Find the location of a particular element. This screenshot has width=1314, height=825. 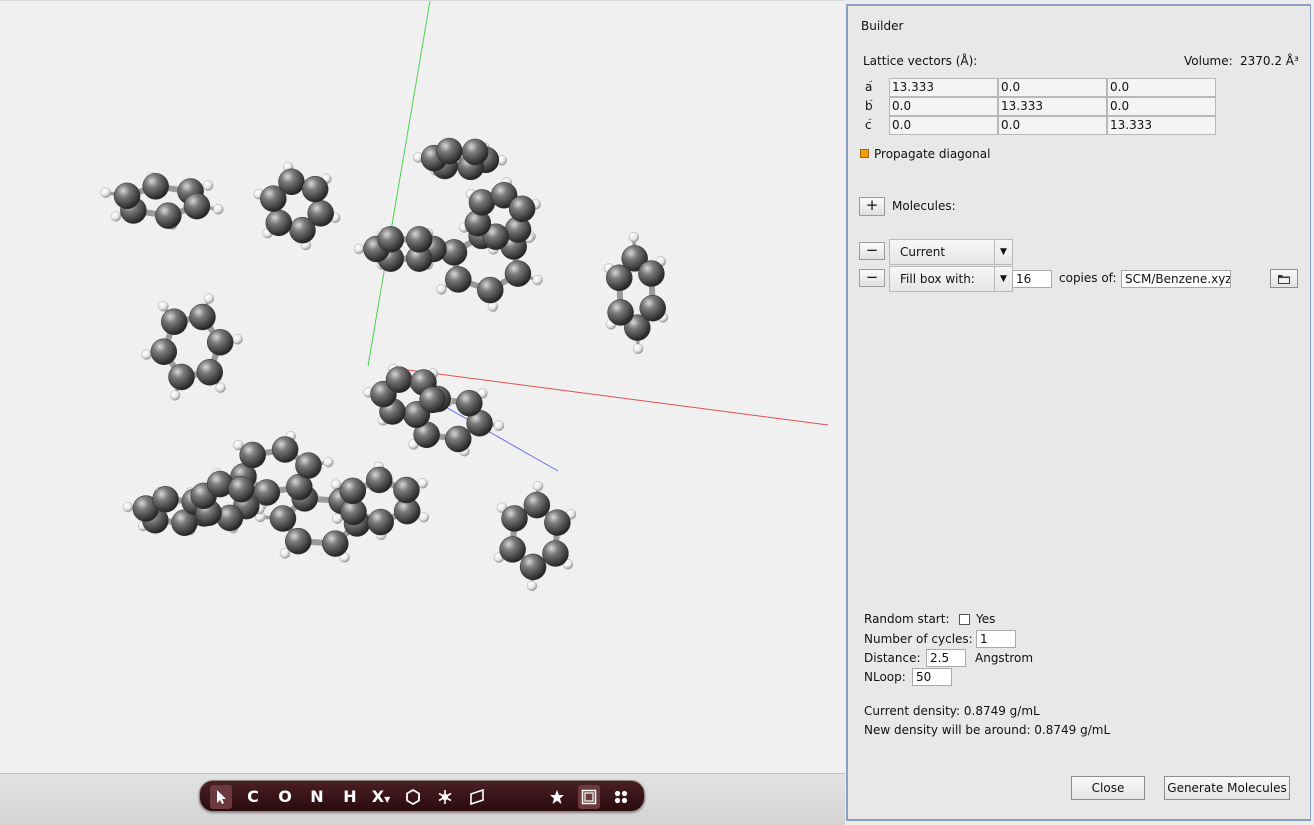

lattice-c-z: 13.333 is located at coordinates (1161, 125).